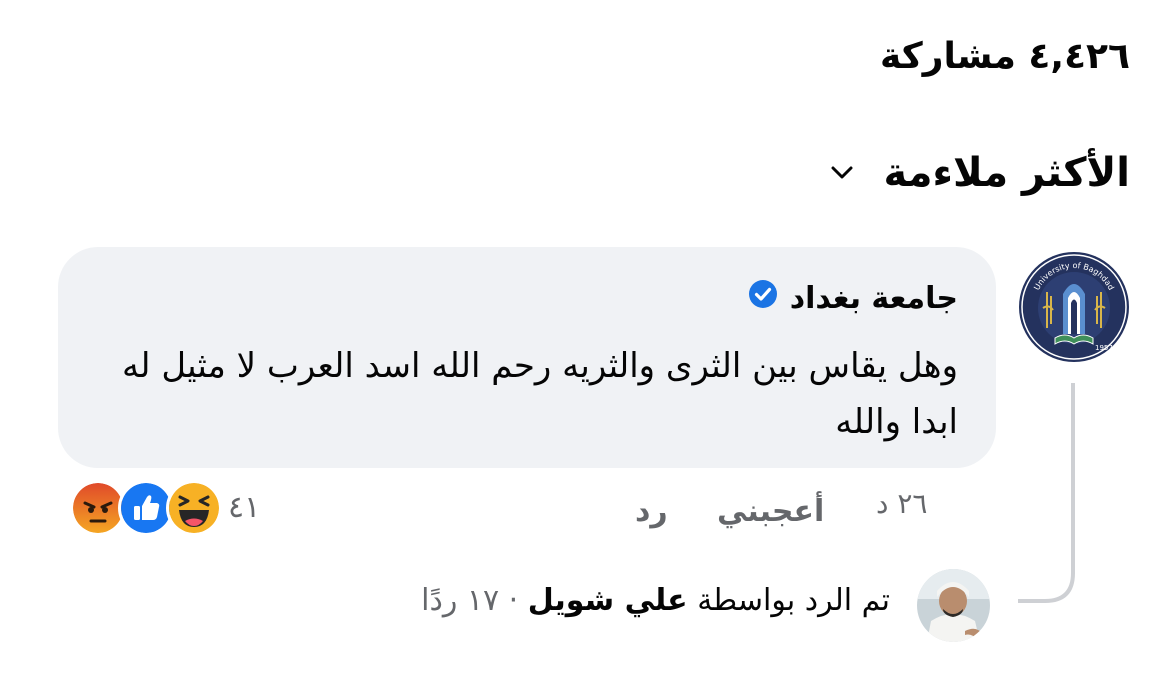 Image resolution: width=1170 pixels, height=679 pixels. What do you see at coordinates (1005, 56) in the screenshot?
I see `shares-count: ٤,٤٢٦ مشاركة` at bounding box center [1005, 56].